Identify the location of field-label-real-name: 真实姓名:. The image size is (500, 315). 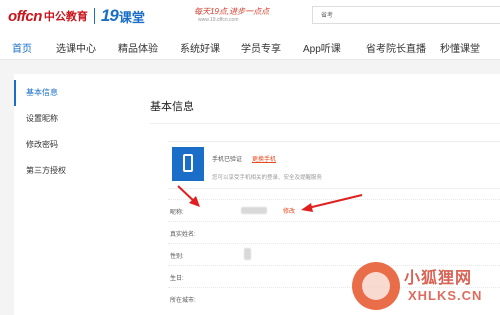
(183, 235).